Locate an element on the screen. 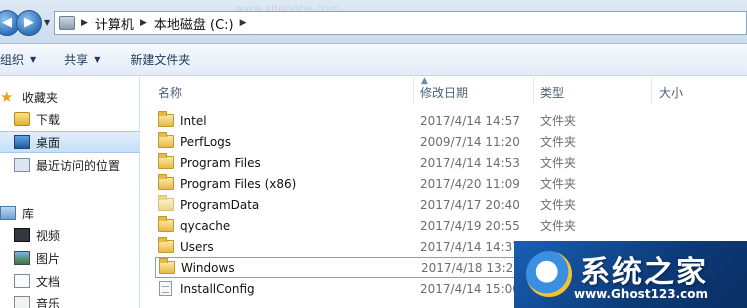 The width and height of the screenshot is (747, 308). nav-item-label: 图片 is located at coordinates (48, 258).